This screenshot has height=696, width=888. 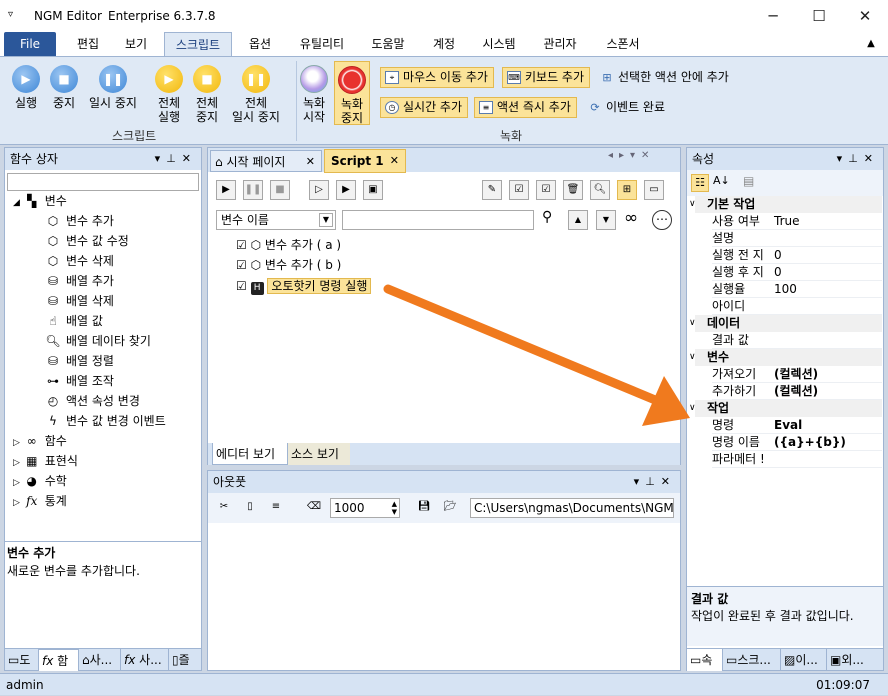 I want to click on status-bar: admin 01:09:07, so click(x=444, y=684).